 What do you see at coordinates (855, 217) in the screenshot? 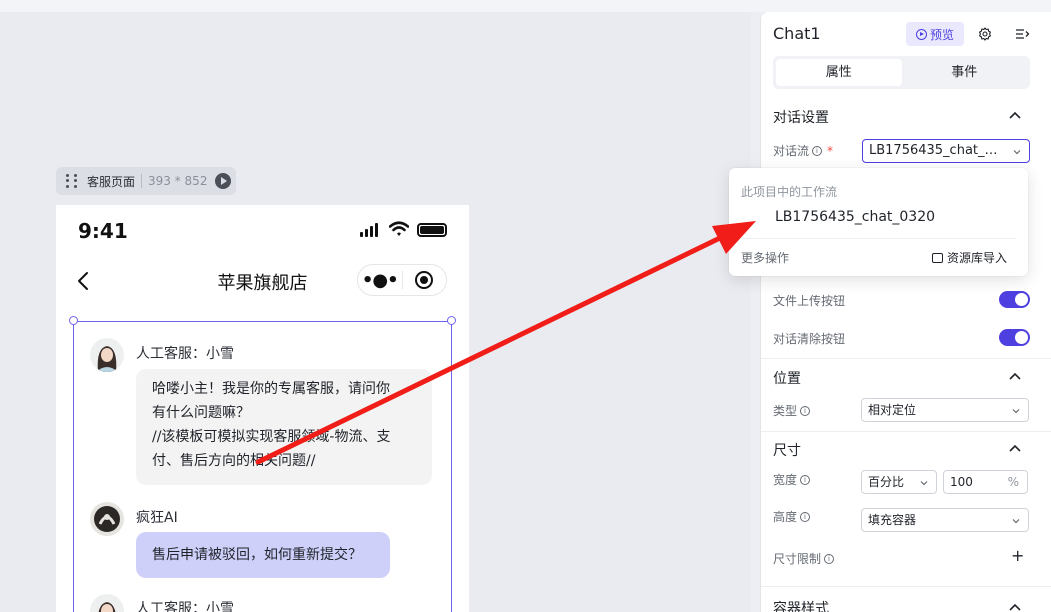
I see `workflow-option: LB1756435_chat_0320` at bounding box center [855, 217].